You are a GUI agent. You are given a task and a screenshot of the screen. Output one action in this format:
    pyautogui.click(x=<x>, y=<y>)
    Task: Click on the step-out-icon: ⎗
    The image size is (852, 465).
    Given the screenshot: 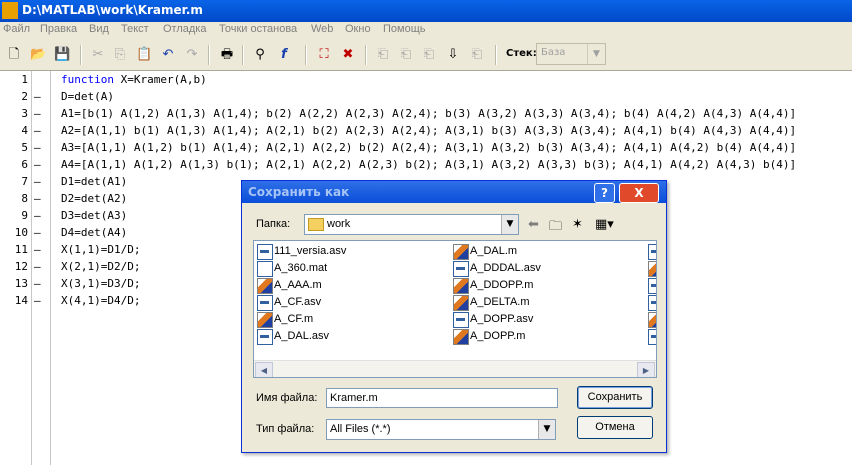 What is the action you would take?
    pyautogui.click(x=429, y=55)
    